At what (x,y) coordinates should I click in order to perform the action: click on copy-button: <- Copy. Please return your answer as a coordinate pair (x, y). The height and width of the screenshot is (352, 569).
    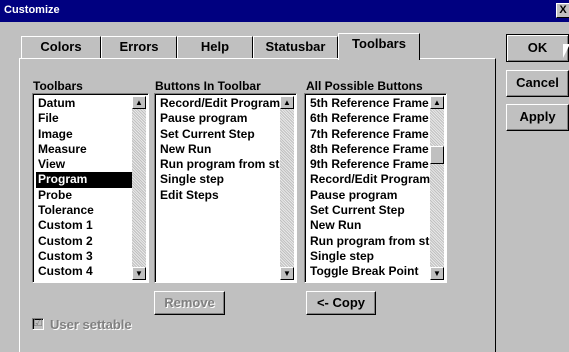
    Looking at the image, I should click on (341, 303).